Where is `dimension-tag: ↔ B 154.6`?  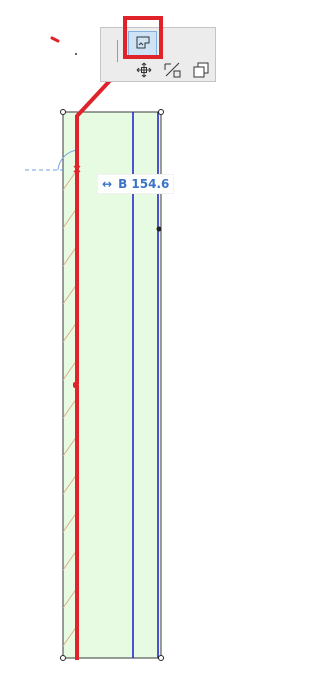 dimension-tag: ↔ B 154.6 is located at coordinates (136, 184).